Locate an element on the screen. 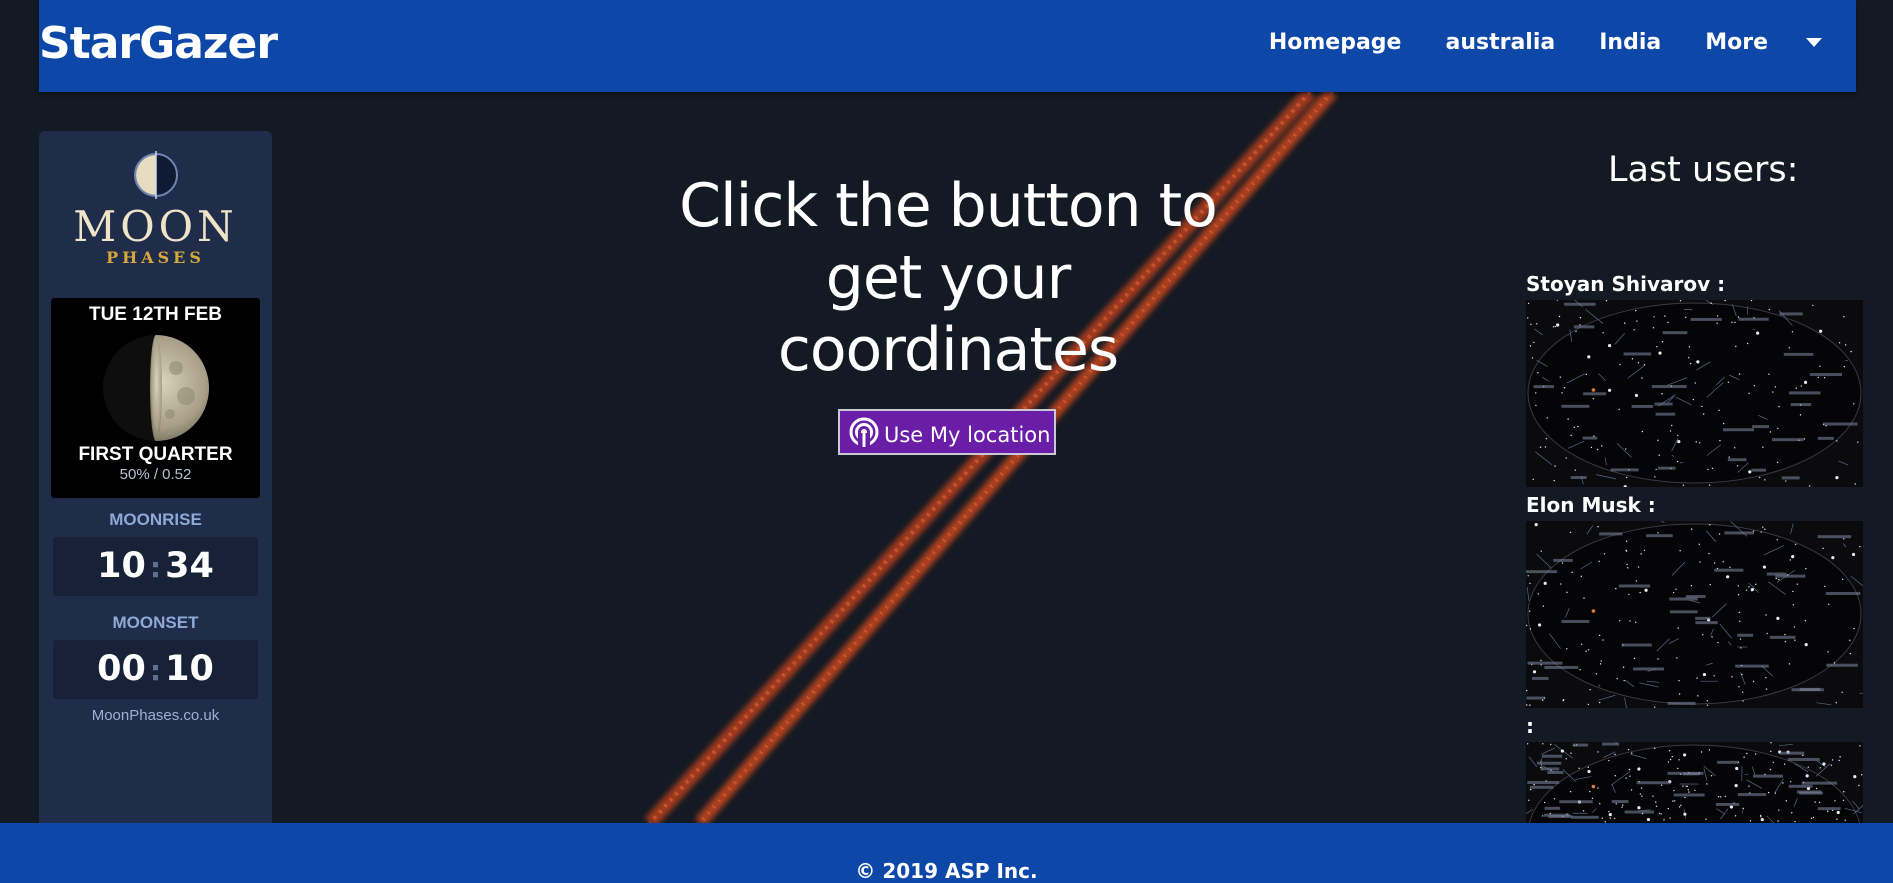 The height and width of the screenshot is (883, 1893). user-name: Elon Musk : is located at coordinates (1591, 505).